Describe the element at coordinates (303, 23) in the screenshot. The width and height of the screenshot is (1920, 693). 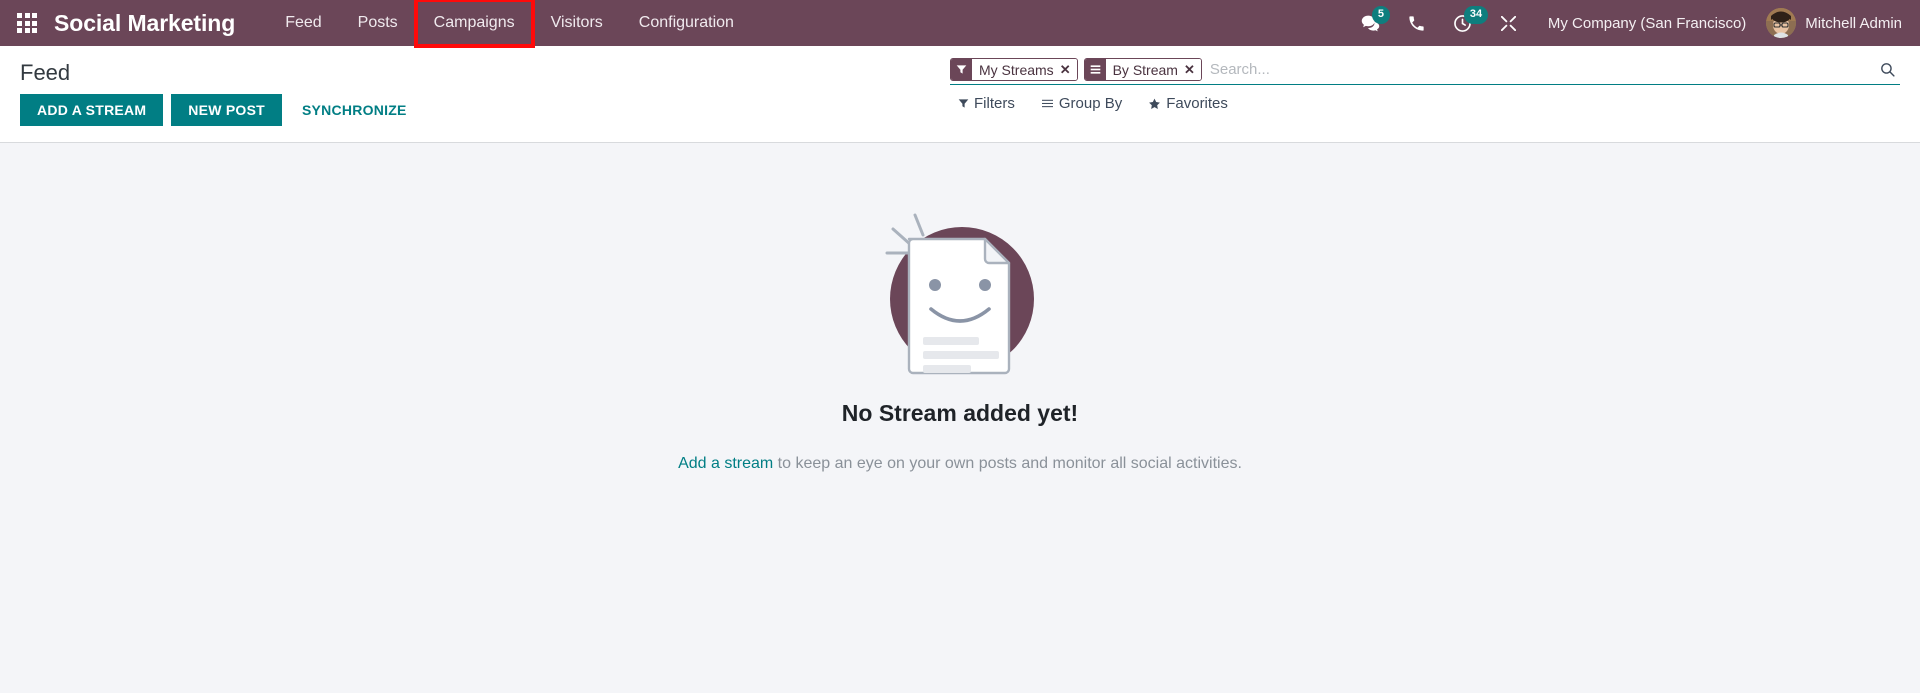
I see `menu-item-feed: Feed` at that location.